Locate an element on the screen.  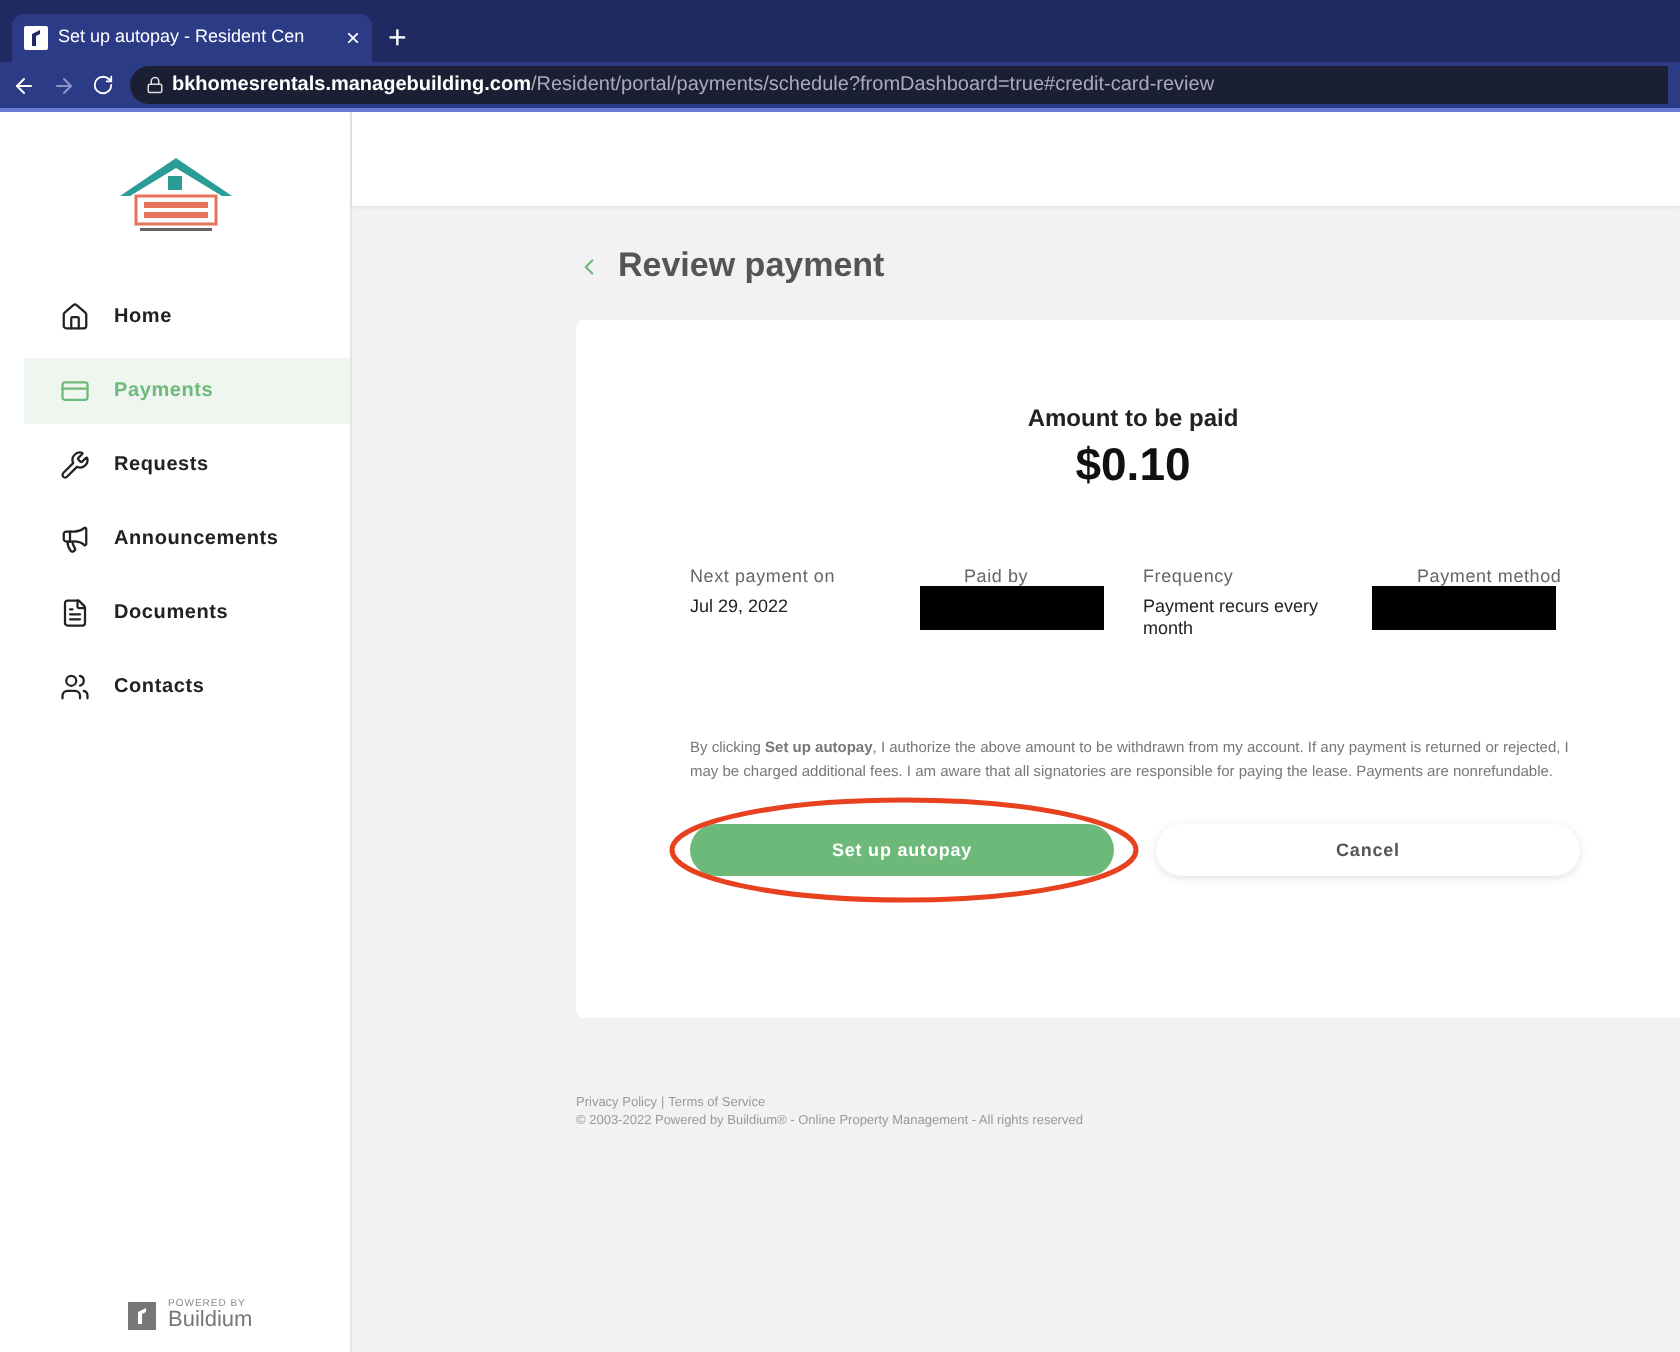
people-icon is located at coordinates (75, 687).